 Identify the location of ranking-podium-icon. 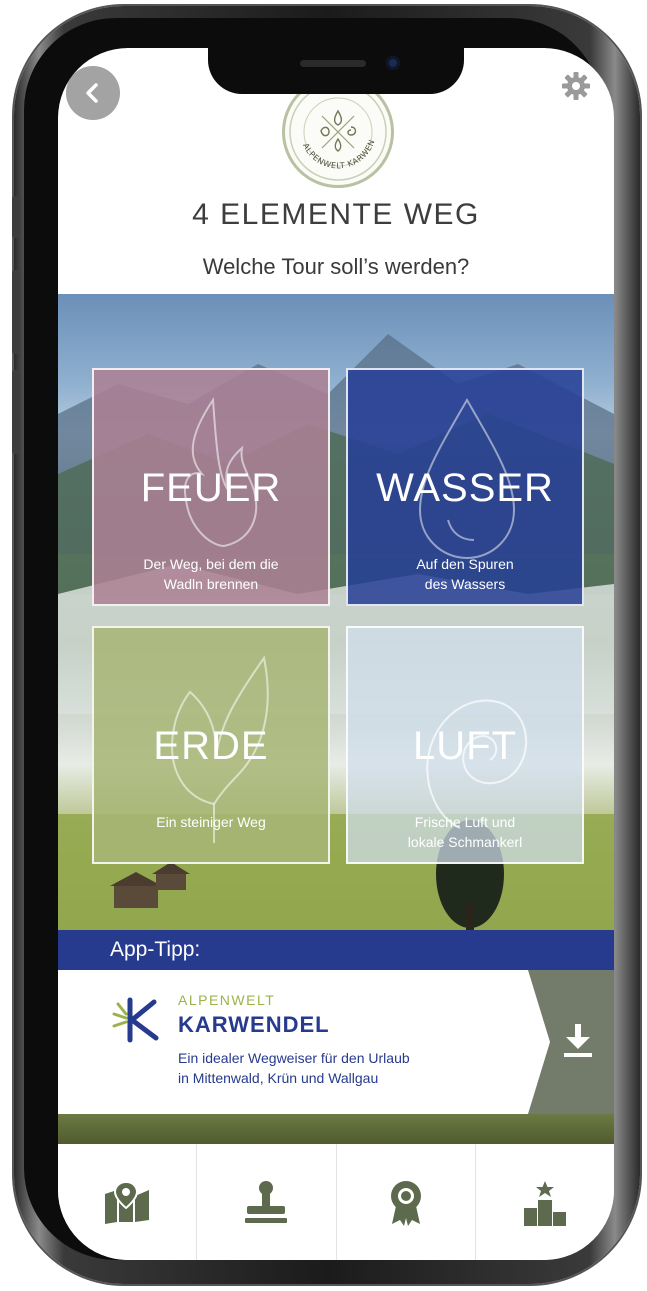
(544, 1203).